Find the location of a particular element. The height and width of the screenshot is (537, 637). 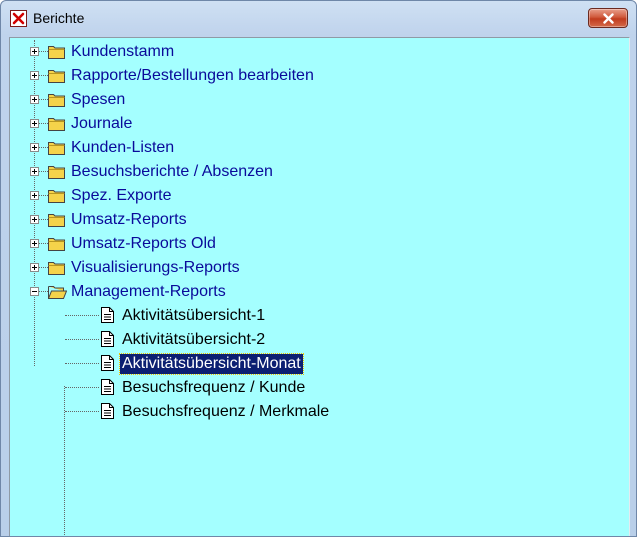

collapse-minus-icon is located at coordinates (34, 291).